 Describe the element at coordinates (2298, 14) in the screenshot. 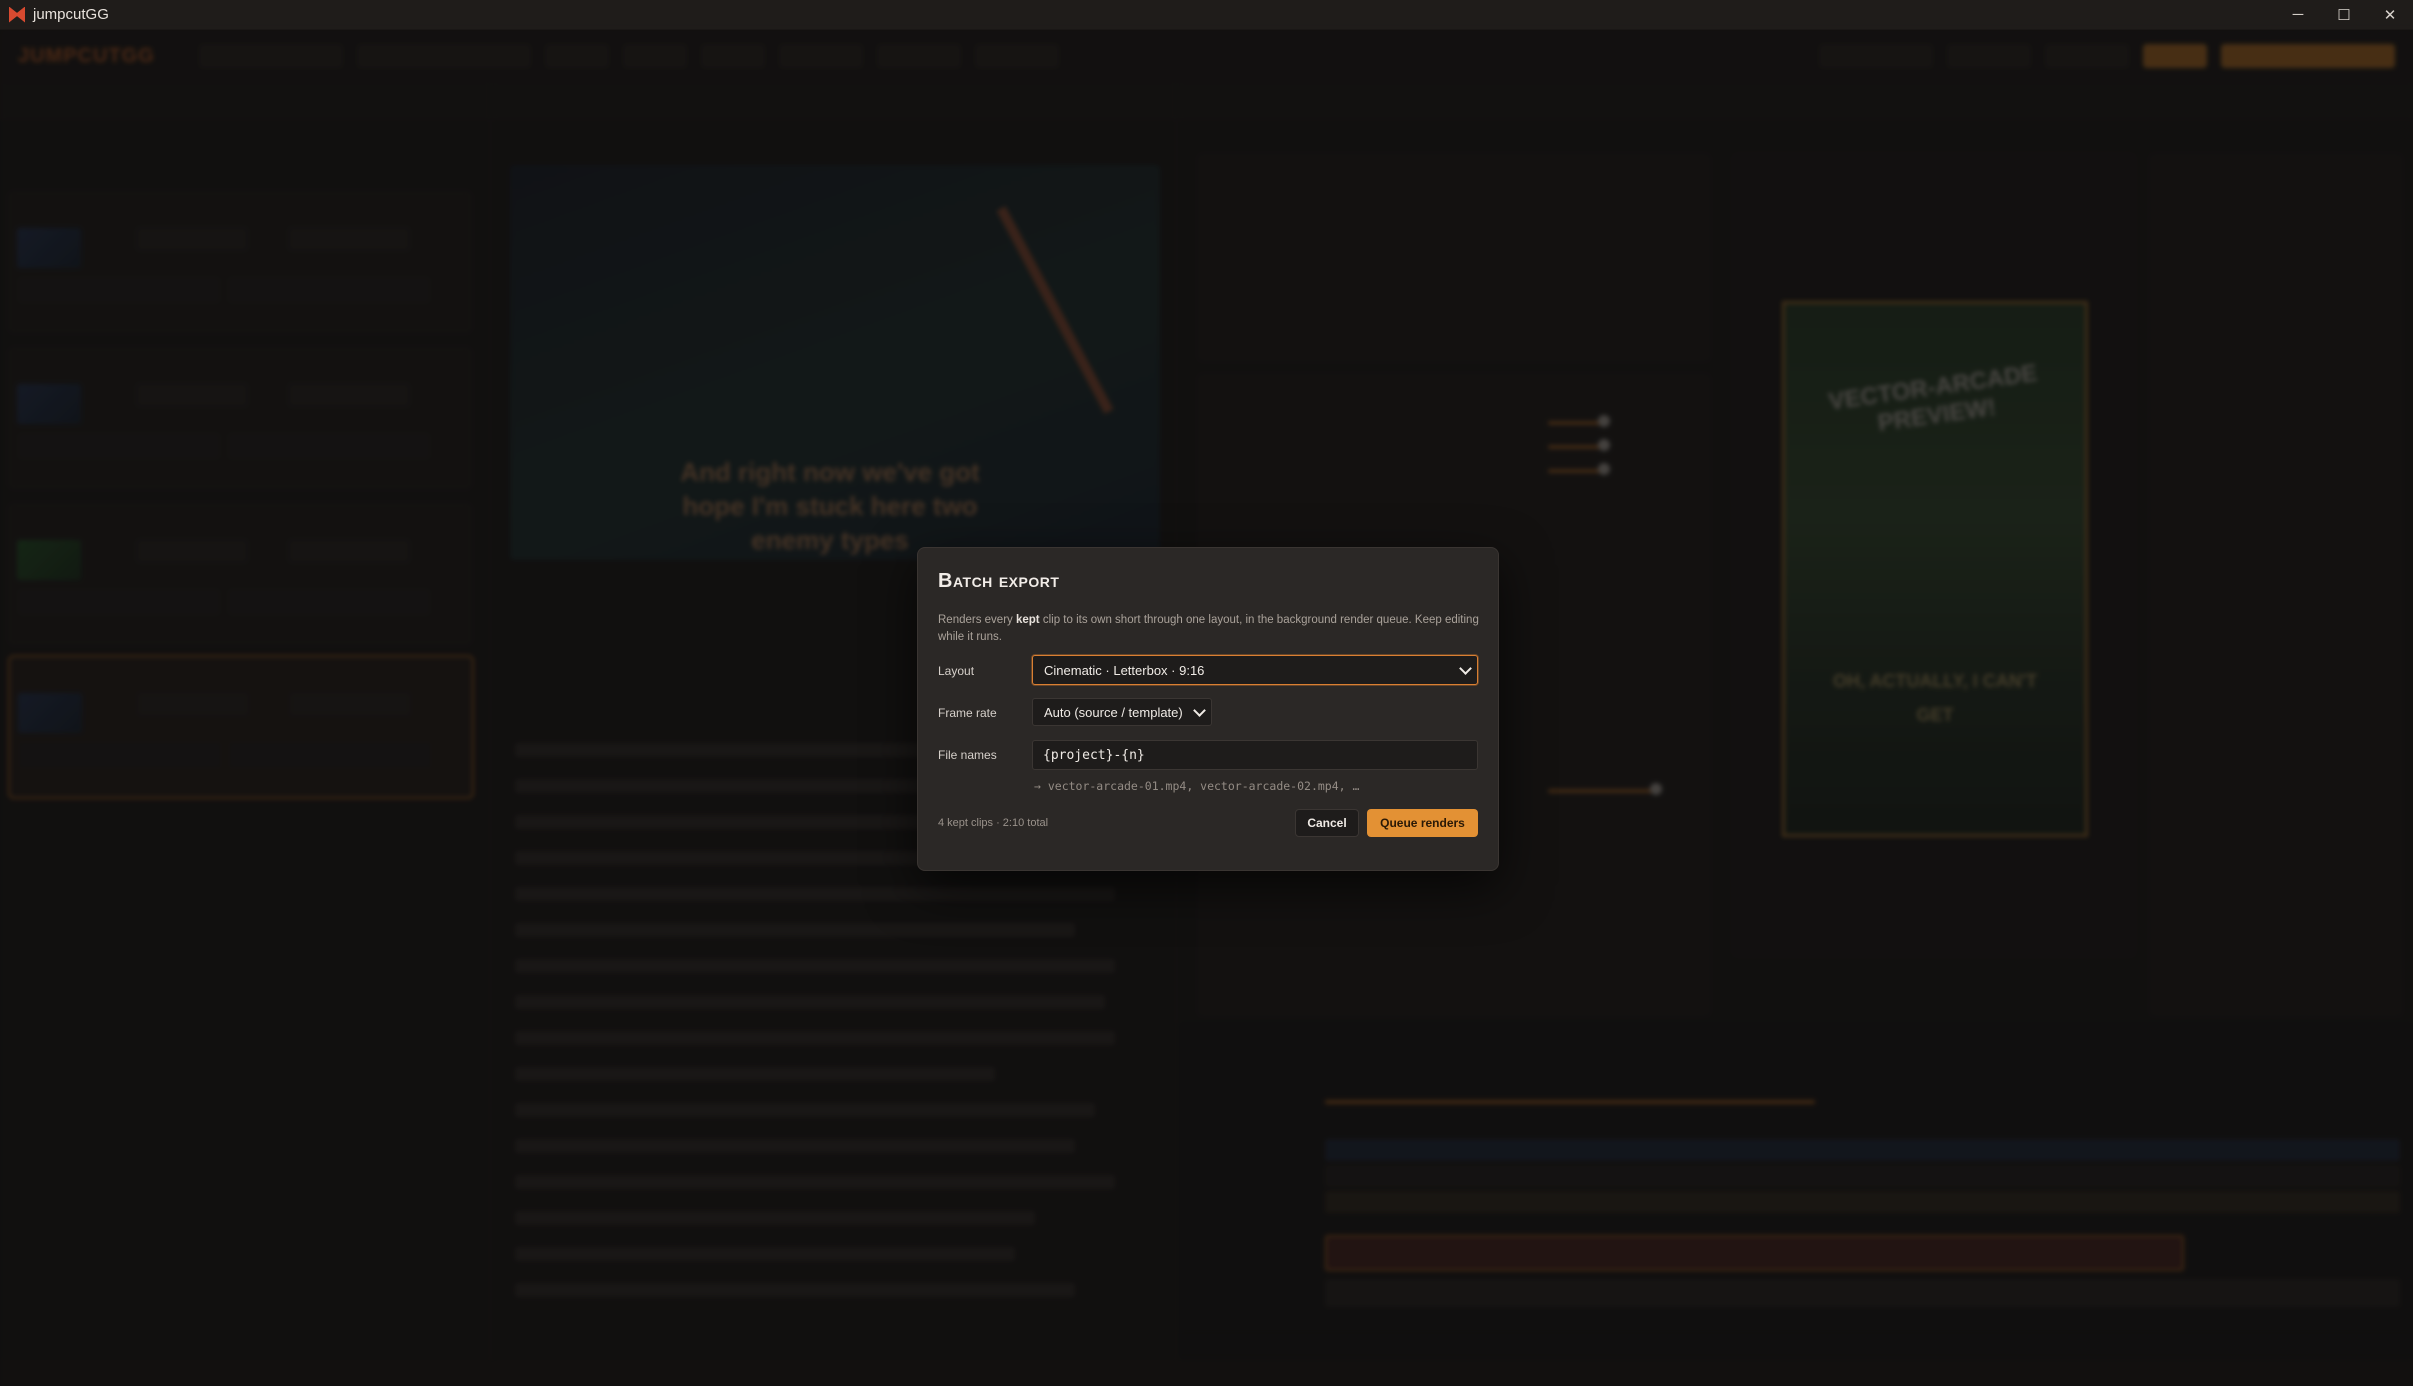

I see `minimize-button: ─` at that location.